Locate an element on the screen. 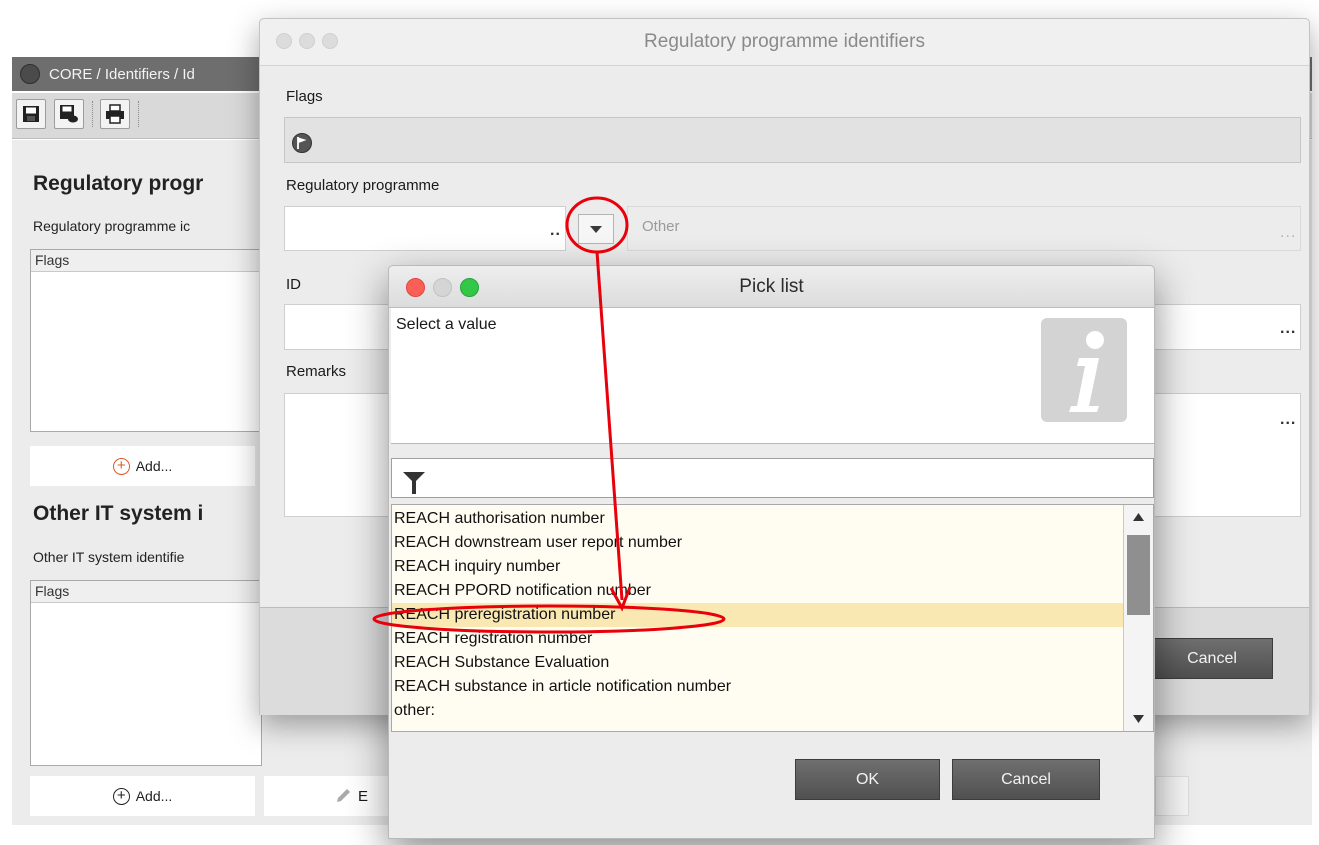  section-subtitle-other-it: Other IT system identifie is located at coordinates (109, 557).